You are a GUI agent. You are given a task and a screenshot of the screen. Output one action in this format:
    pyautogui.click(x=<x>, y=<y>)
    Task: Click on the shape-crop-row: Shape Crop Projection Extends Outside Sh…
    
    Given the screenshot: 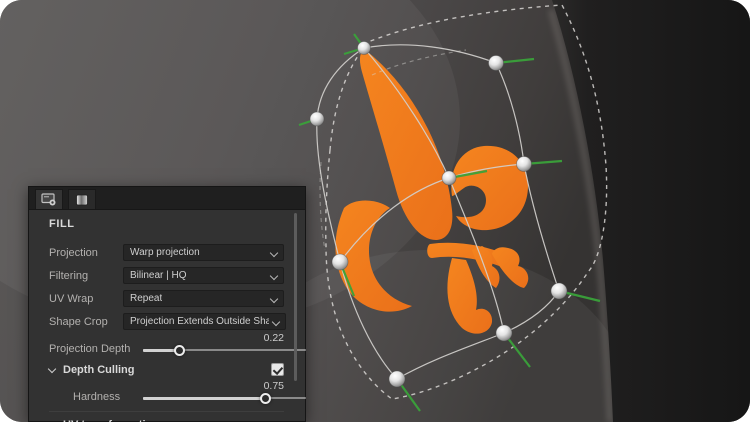 What is the action you would take?
    pyautogui.click(x=167, y=321)
    